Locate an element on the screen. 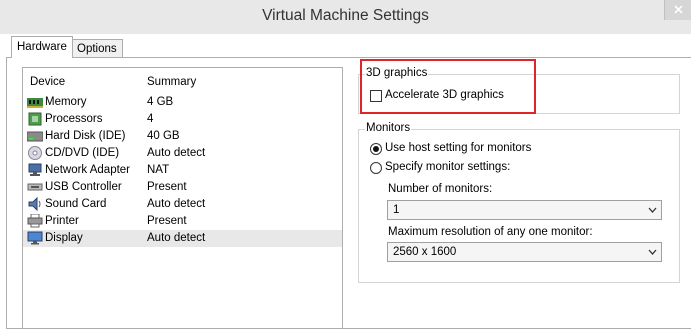 The height and width of the screenshot is (329, 691). network-adapter-icon is located at coordinates (35, 170).